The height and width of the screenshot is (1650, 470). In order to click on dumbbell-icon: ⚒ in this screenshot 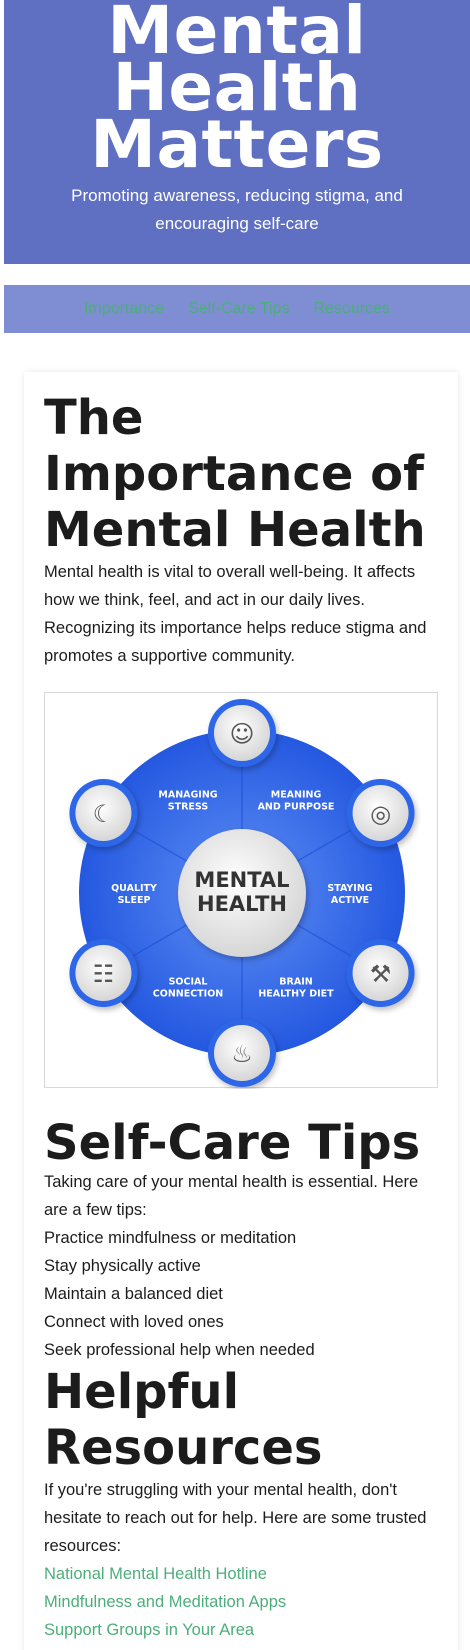, I will do `click(380, 973)`.